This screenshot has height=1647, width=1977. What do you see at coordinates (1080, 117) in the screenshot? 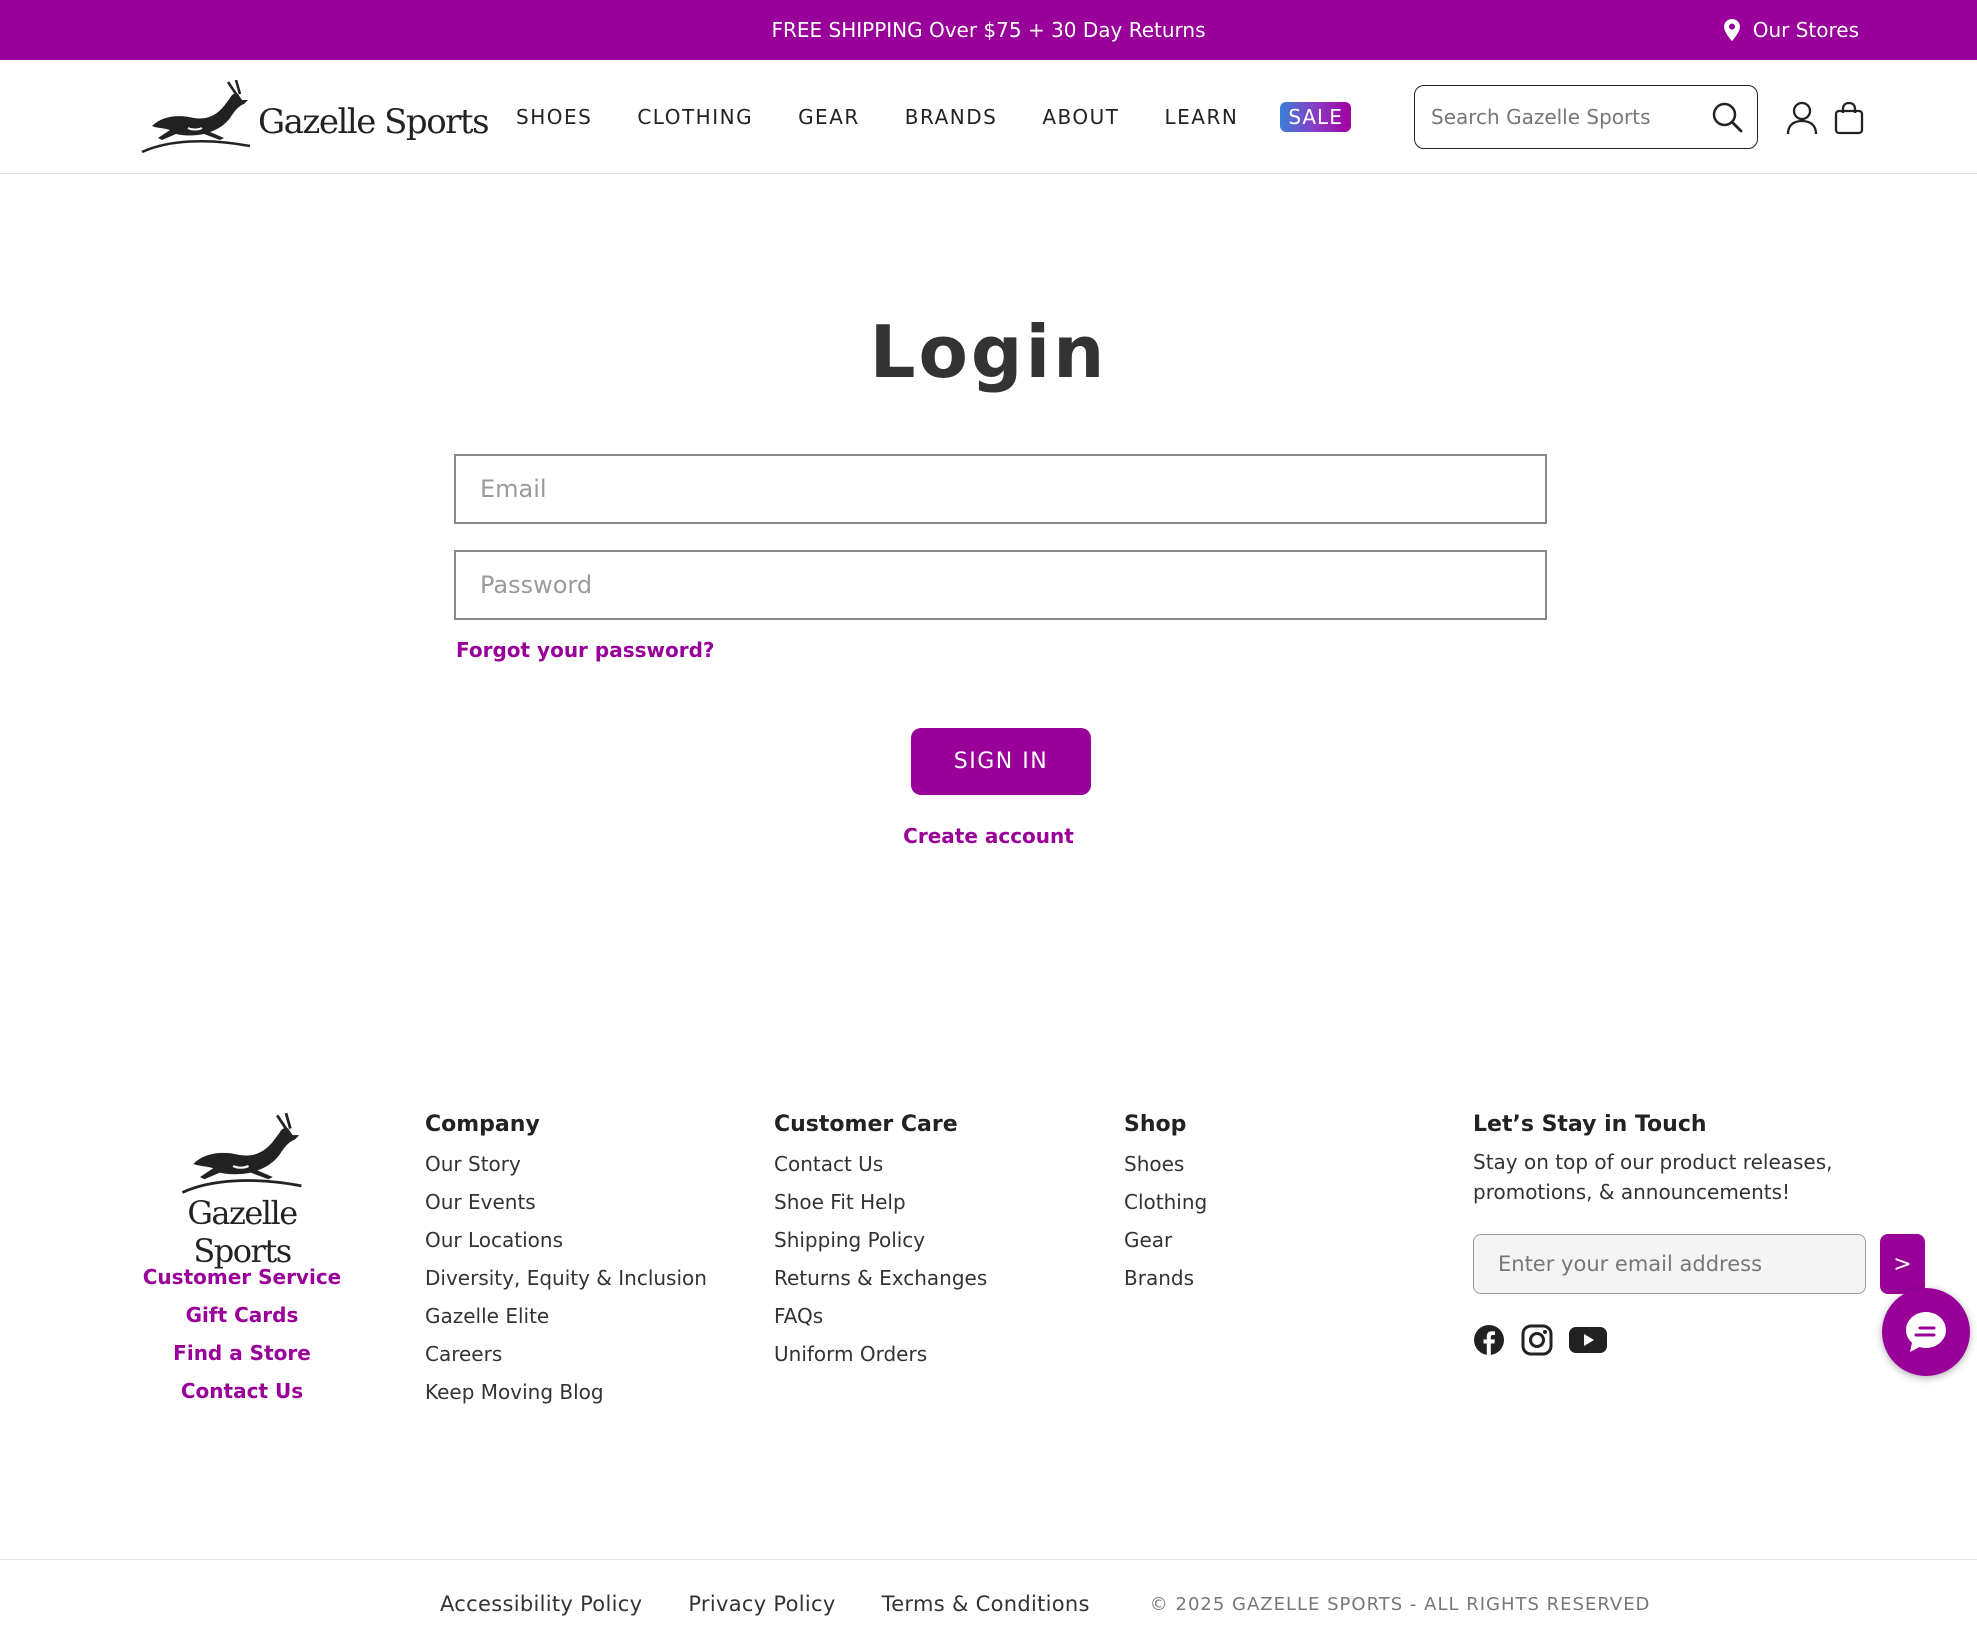
I see `nav-item-about: ABOUT` at bounding box center [1080, 117].